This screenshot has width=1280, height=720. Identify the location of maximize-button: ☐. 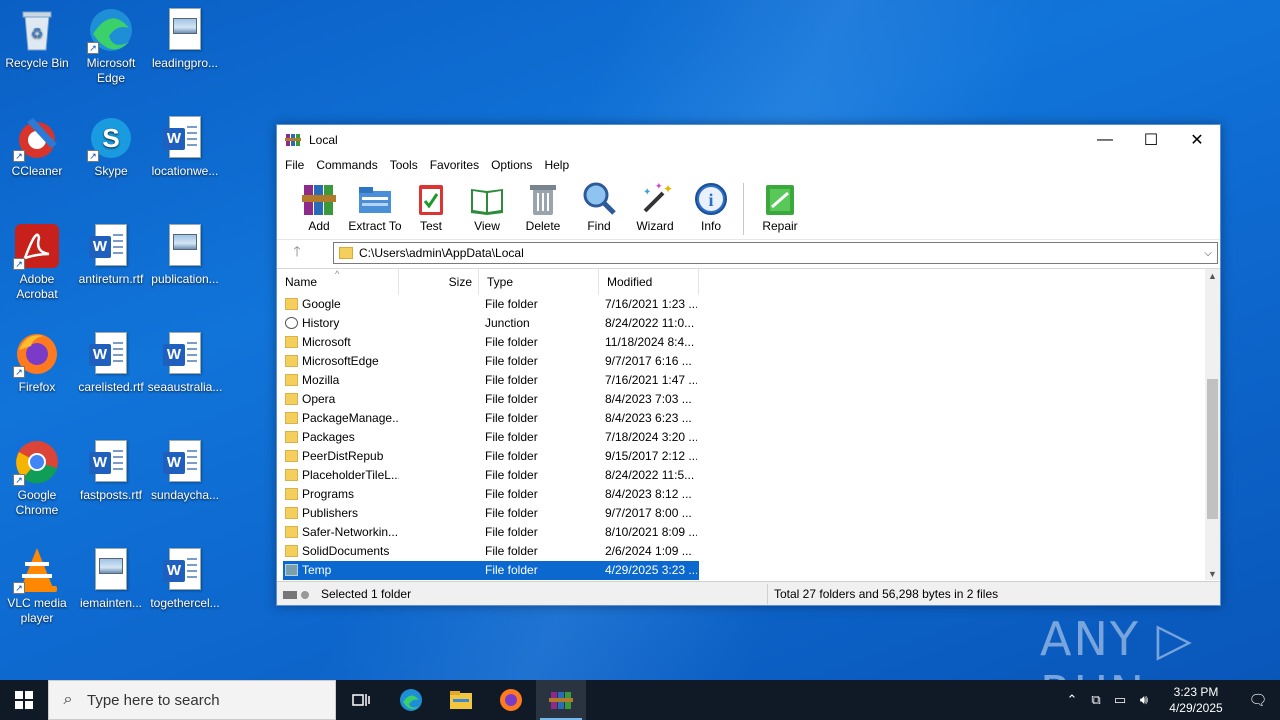
(1151, 140).